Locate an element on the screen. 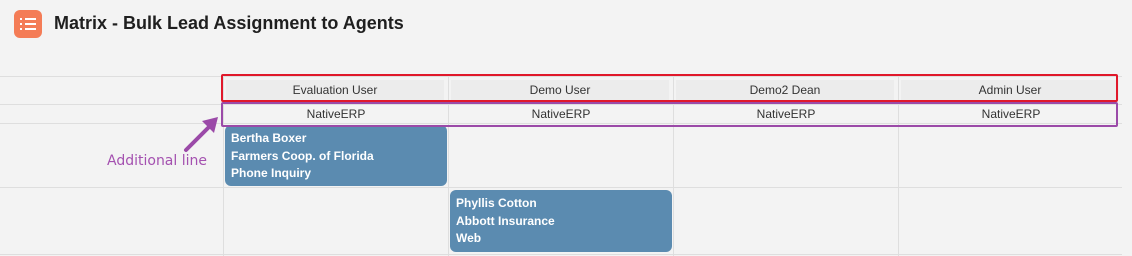  lead-company: Abbott Insurance is located at coordinates (505, 220).